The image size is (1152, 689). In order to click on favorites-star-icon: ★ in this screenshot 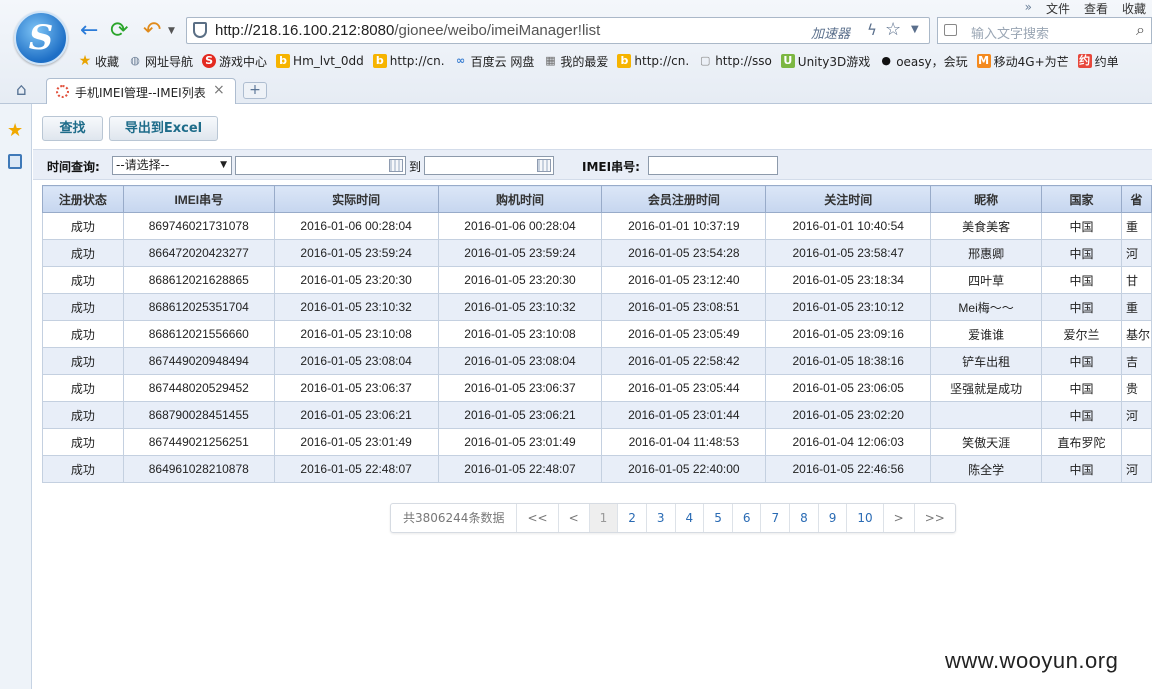, I will do `click(15, 130)`.